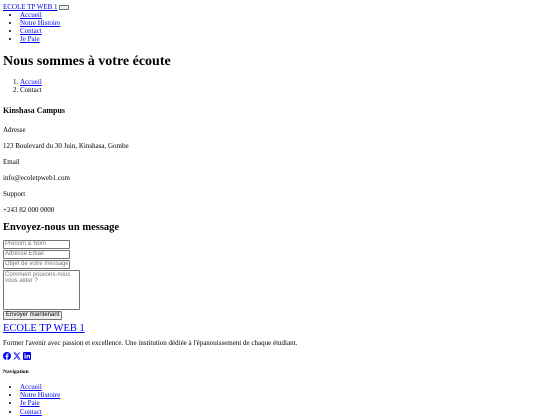 This screenshot has width=540, height=416. What do you see at coordinates (31, 15) in the screenshot?
I see `nav-link-accueil: Accueil` at bounding box center [31, 15].